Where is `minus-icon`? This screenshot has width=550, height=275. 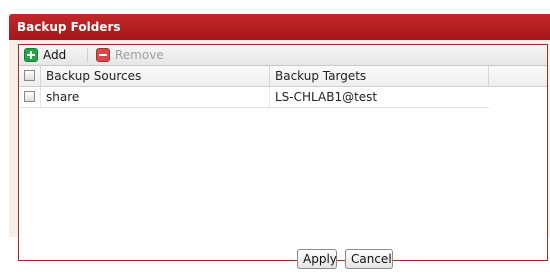
minus-icon is located at coordinates (103, 55).